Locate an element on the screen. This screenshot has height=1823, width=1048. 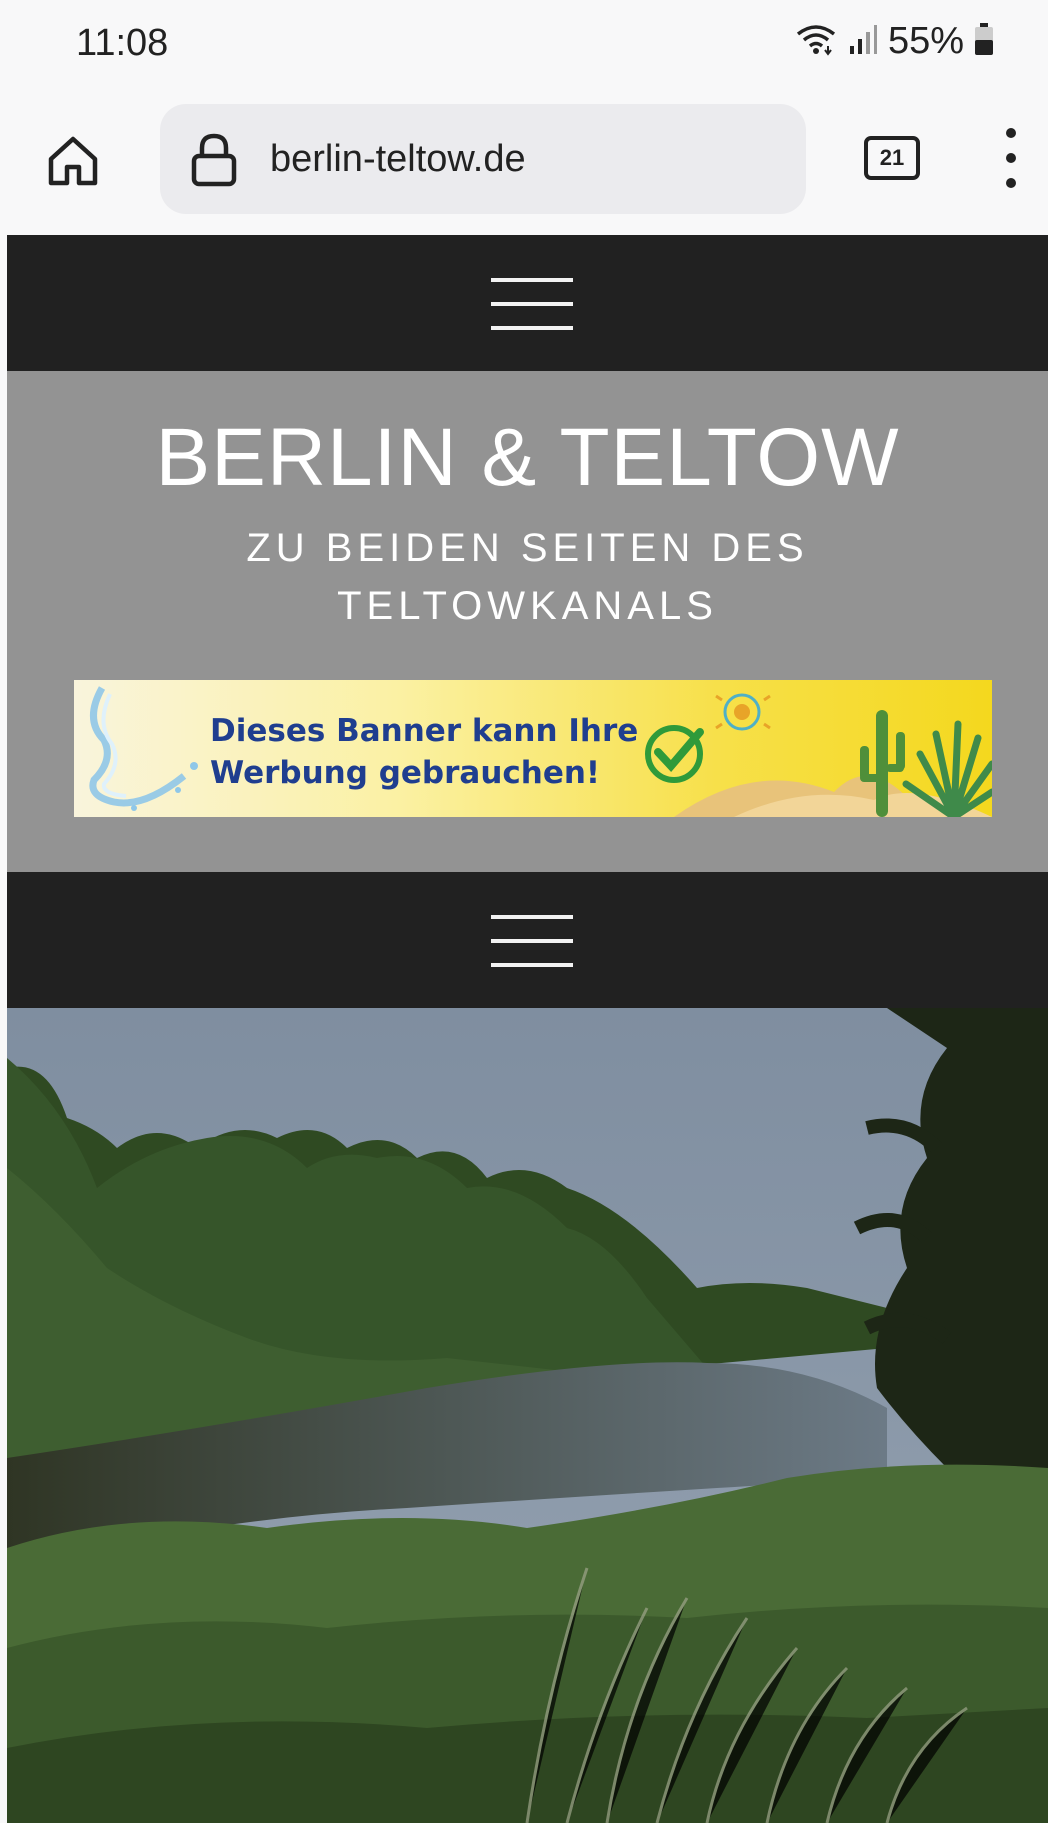
tabs-button: 21 is located at coordinates (892, 158).